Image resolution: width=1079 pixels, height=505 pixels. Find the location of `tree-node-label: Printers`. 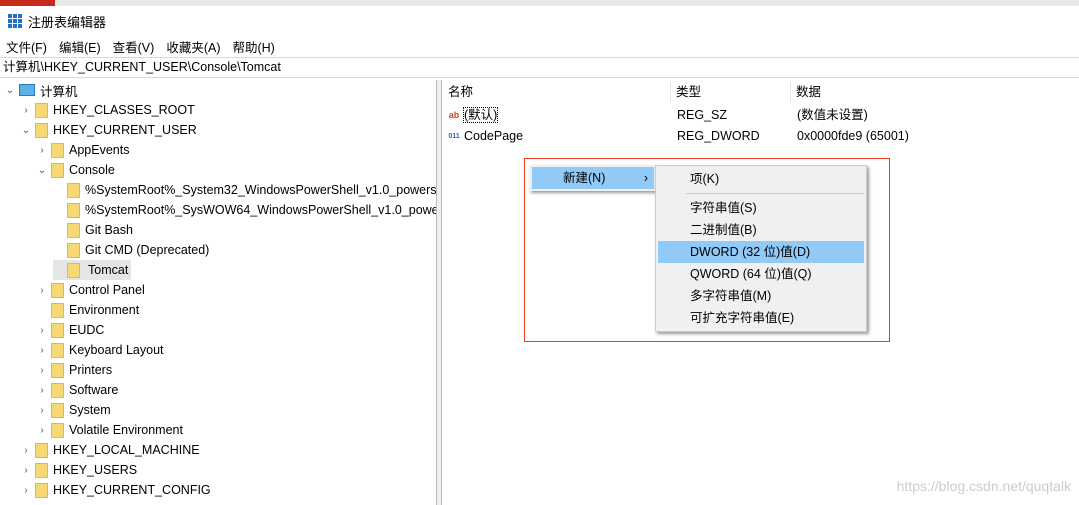

tree-node-label: Printers is located at coordinates (91, 370).